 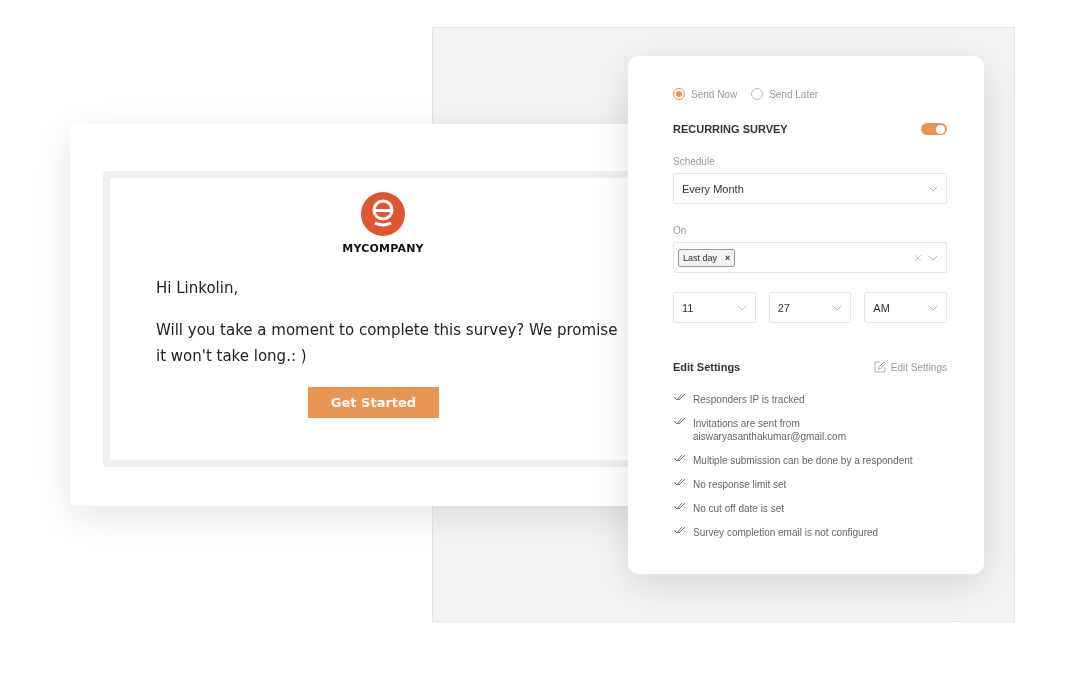 I want to click on day-select: Last day ×, so click(x=810, y=257).